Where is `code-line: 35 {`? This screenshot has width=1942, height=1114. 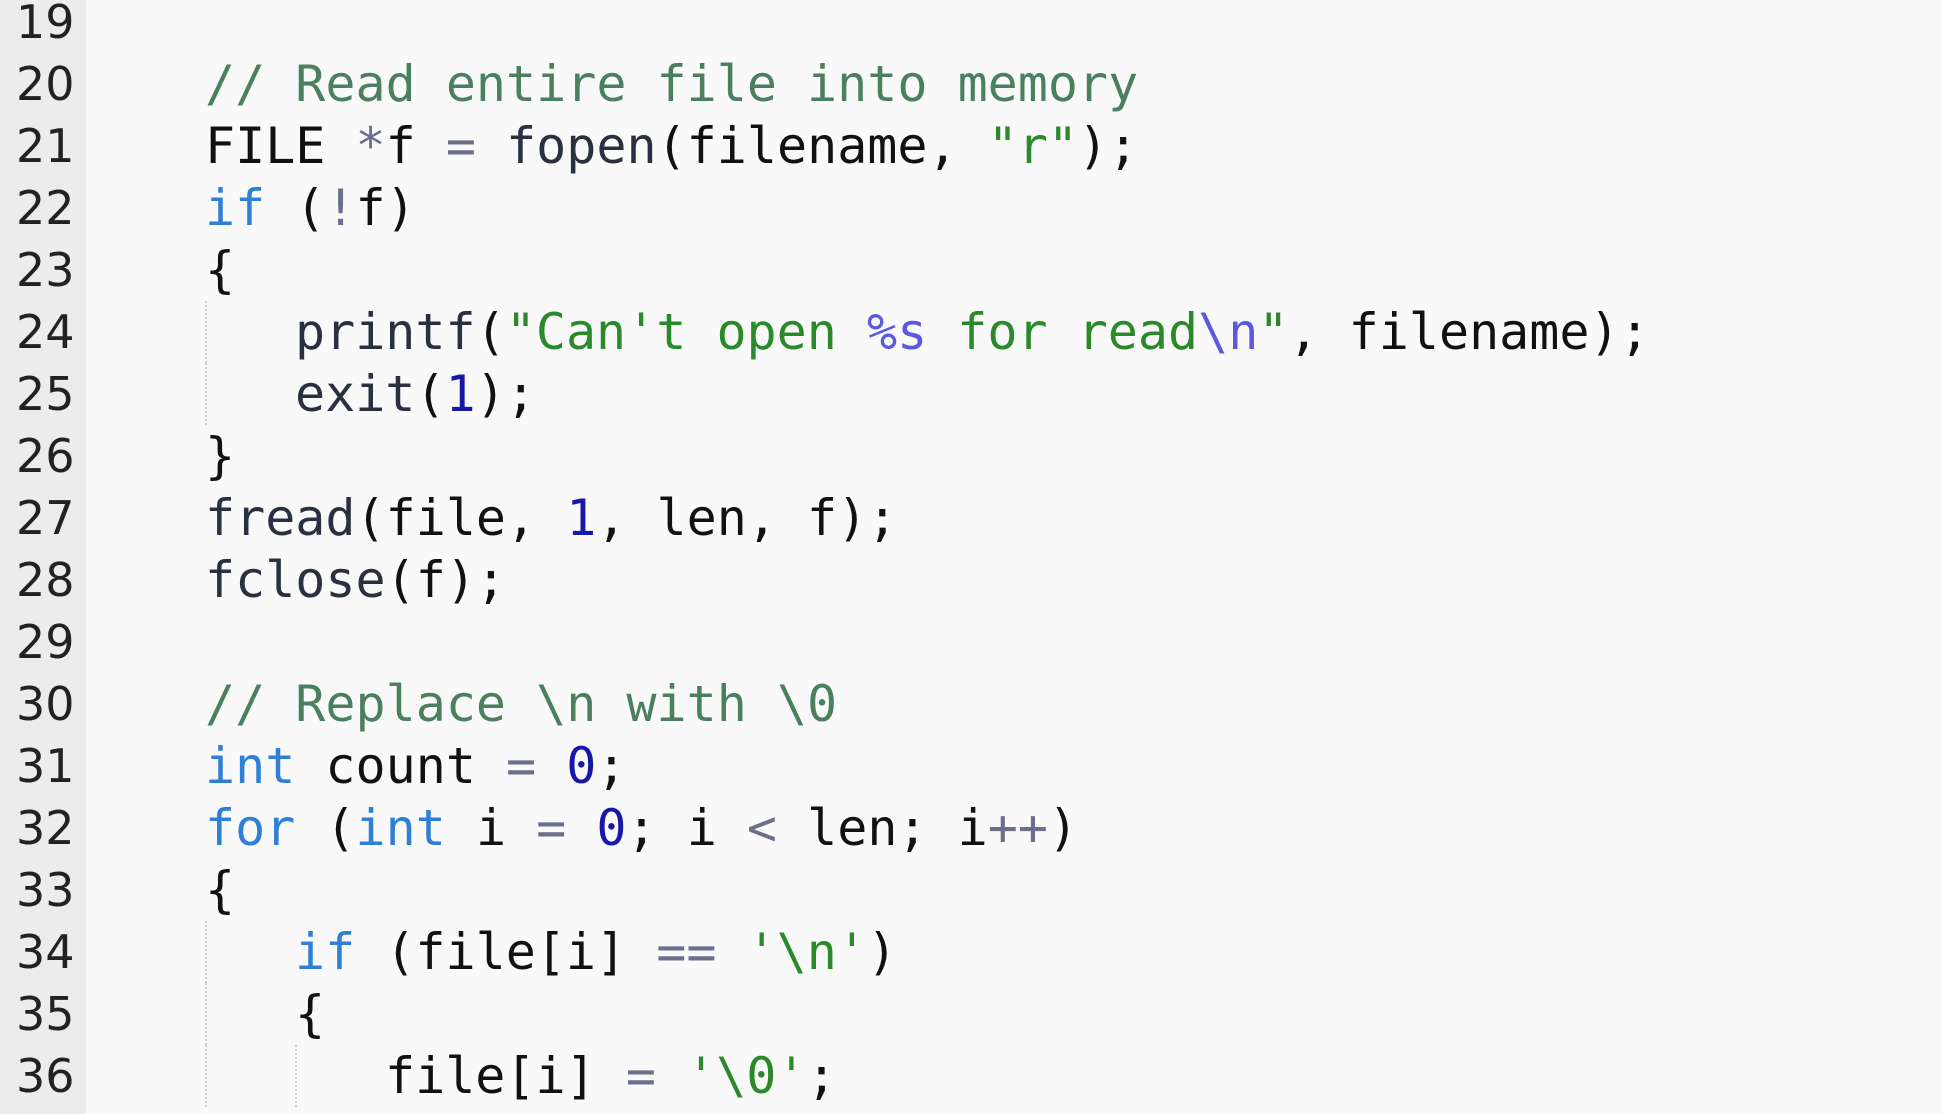 code-line: 35 { is located at coordinates (971, 1014).